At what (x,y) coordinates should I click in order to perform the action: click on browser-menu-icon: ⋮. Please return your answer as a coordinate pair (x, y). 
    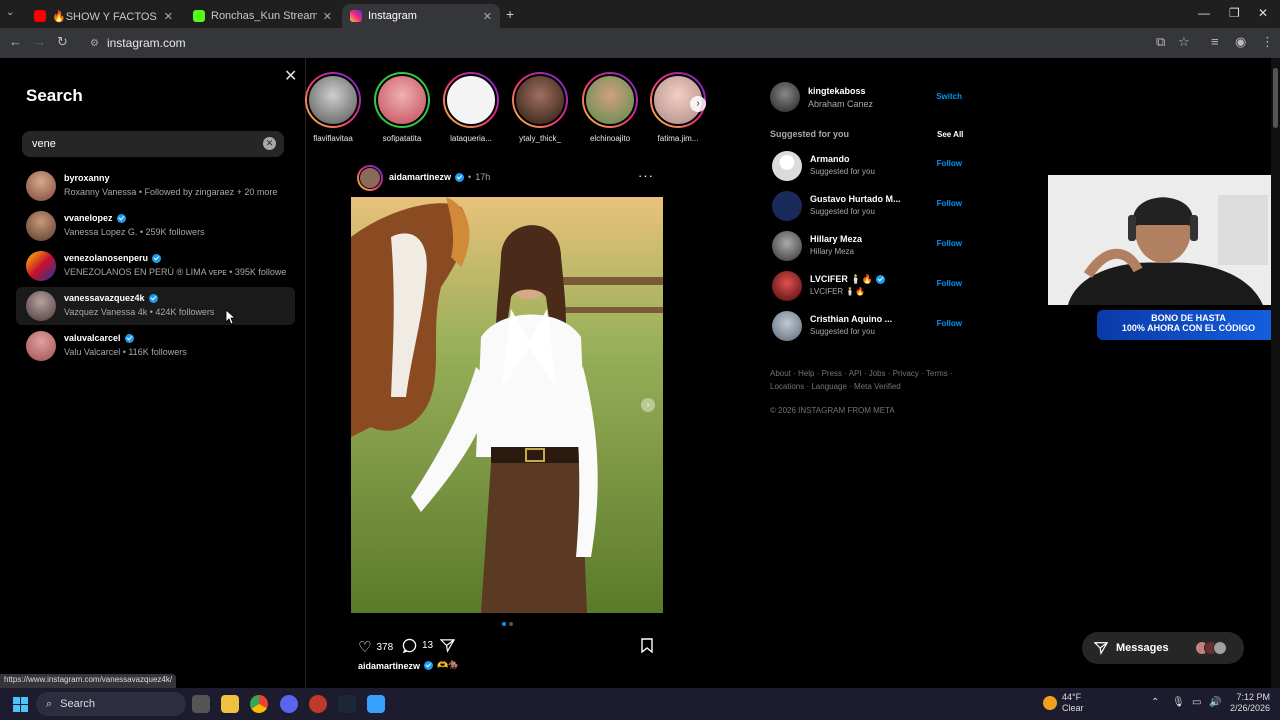
    Looking at the image, I should click on (1267, 42).